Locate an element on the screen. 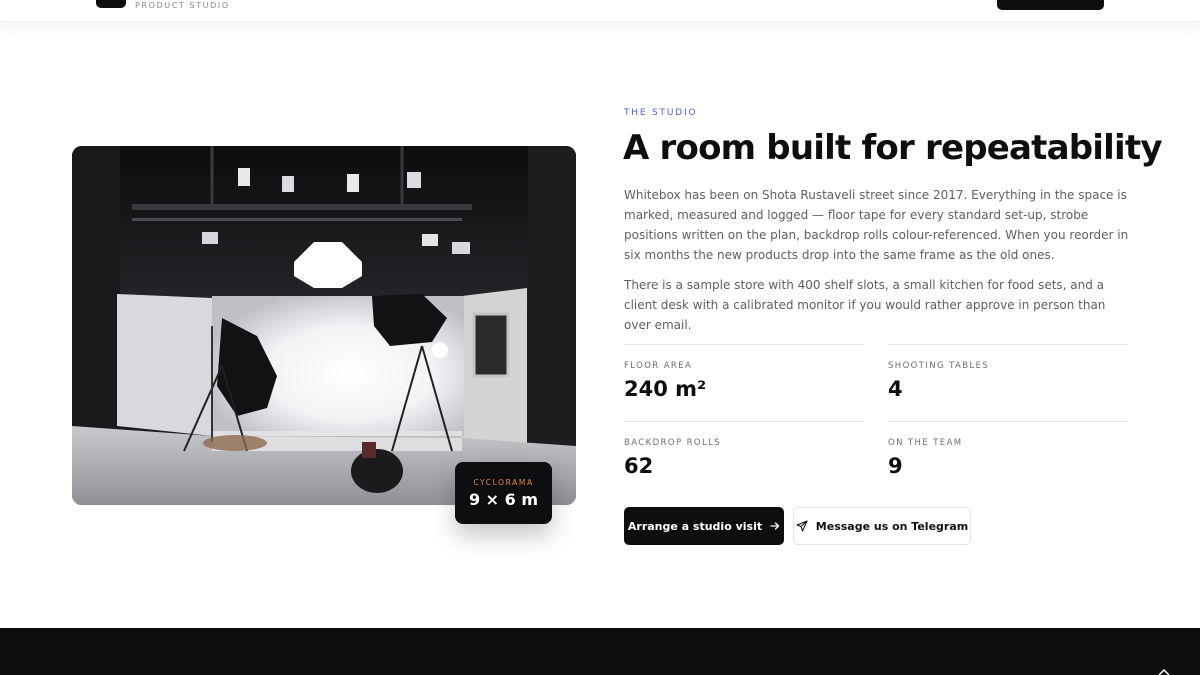 This screenshot has width=1200, height=675. brand-subtitle: PRODUCT STUDIO is located at coordinates (182, 5).